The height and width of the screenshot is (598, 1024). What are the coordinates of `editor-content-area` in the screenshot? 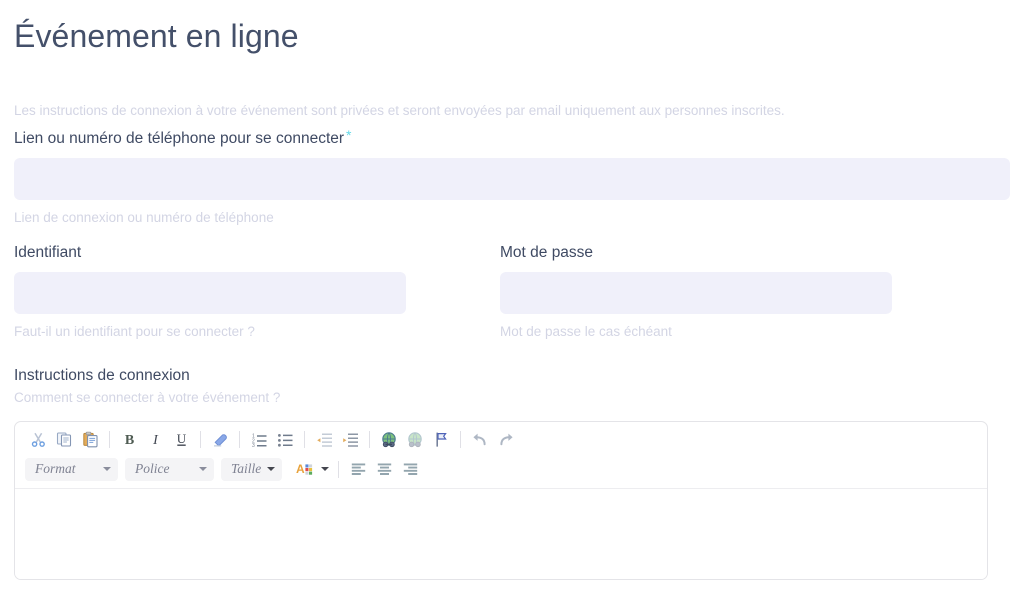 It's located at (501, 534).